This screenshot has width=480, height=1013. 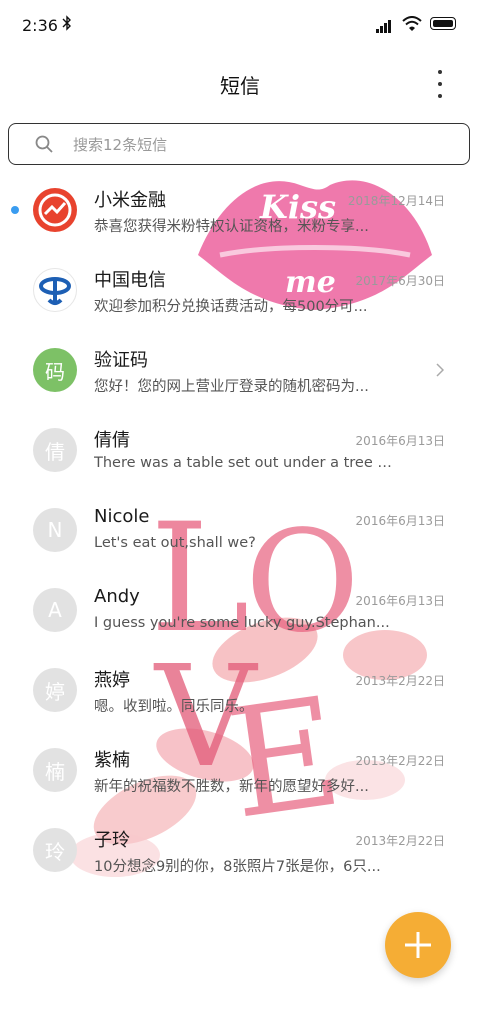 I want to click on wifi-icon, so click(x=412, y=24).